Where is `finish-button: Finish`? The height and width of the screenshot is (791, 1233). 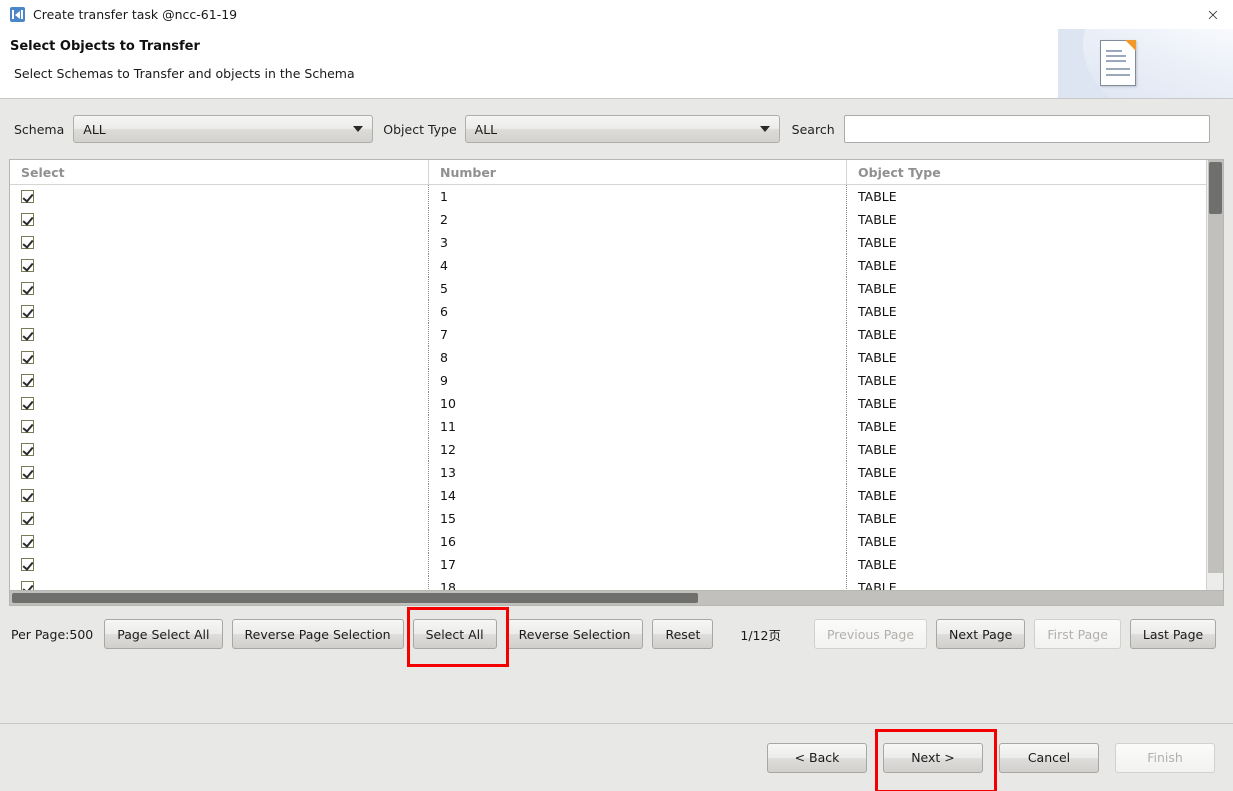 finish-button: Finish is located at coordinates (1165, 757).